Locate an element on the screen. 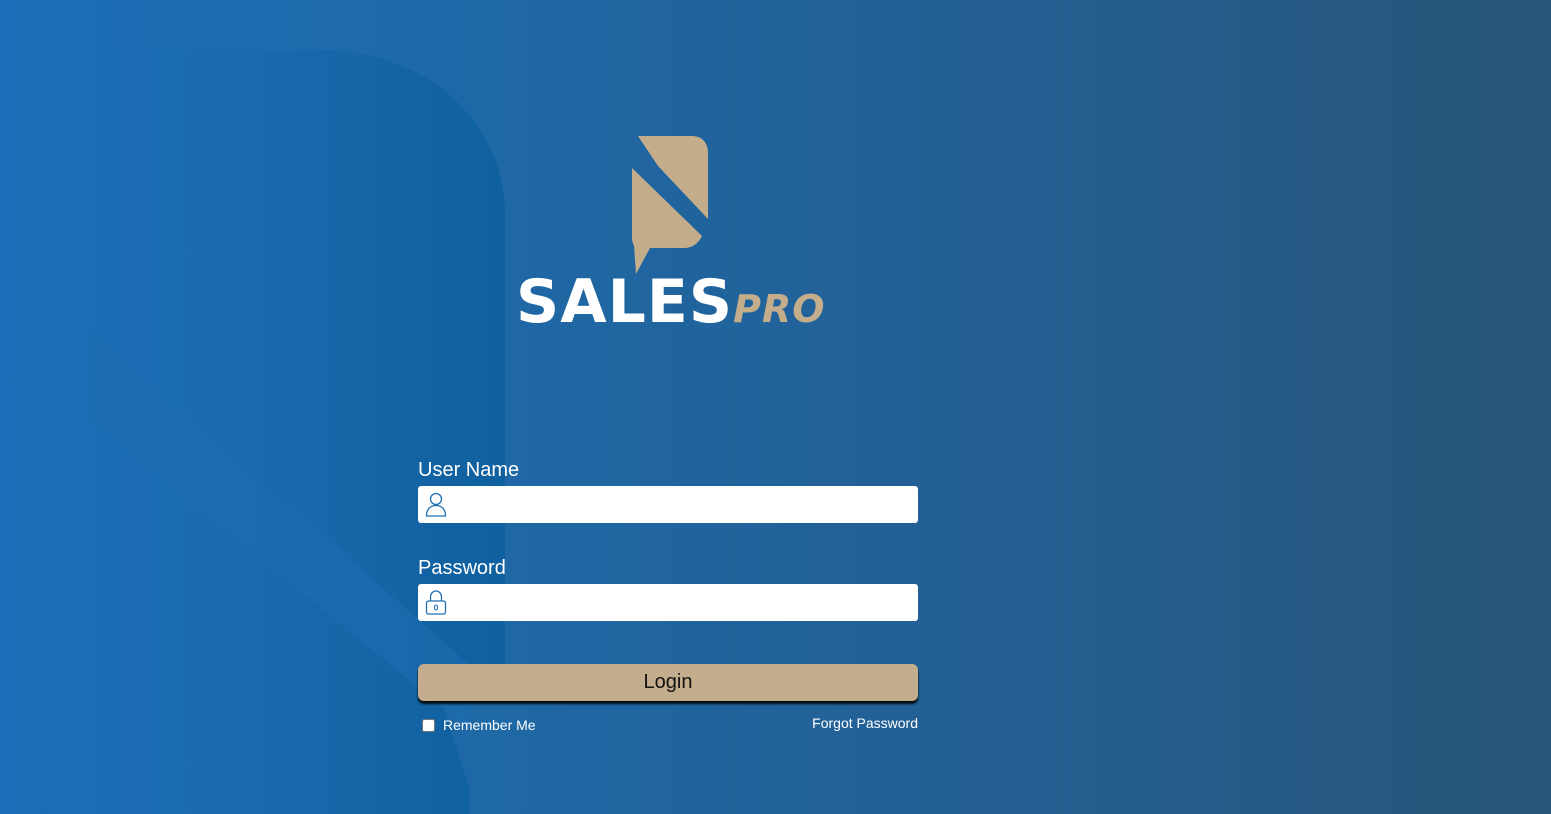 This screenshot has height=814, width=1551. password-label: Password is located at coordinates (462, 568).